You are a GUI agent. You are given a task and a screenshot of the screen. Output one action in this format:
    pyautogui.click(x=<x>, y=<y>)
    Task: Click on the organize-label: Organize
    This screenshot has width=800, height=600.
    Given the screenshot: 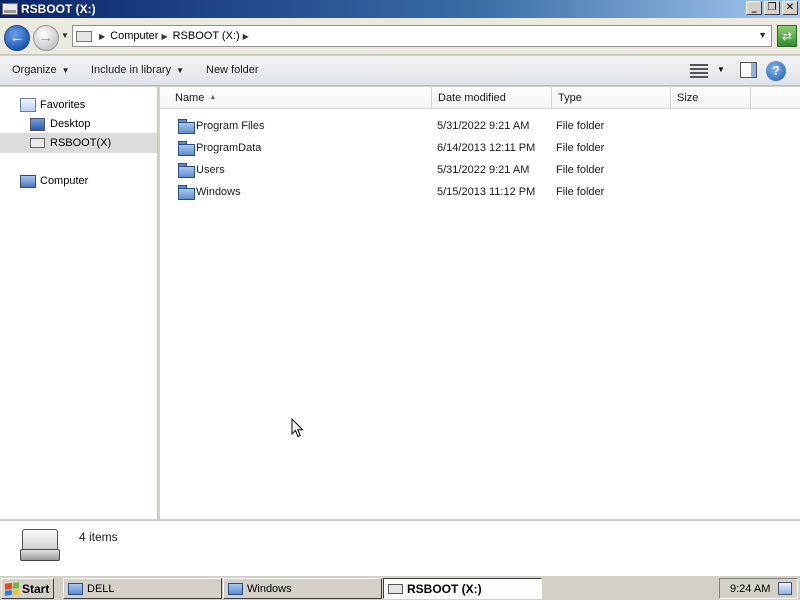 What is the action you would take?
    pyautogui.click(x=34, y=70)
    